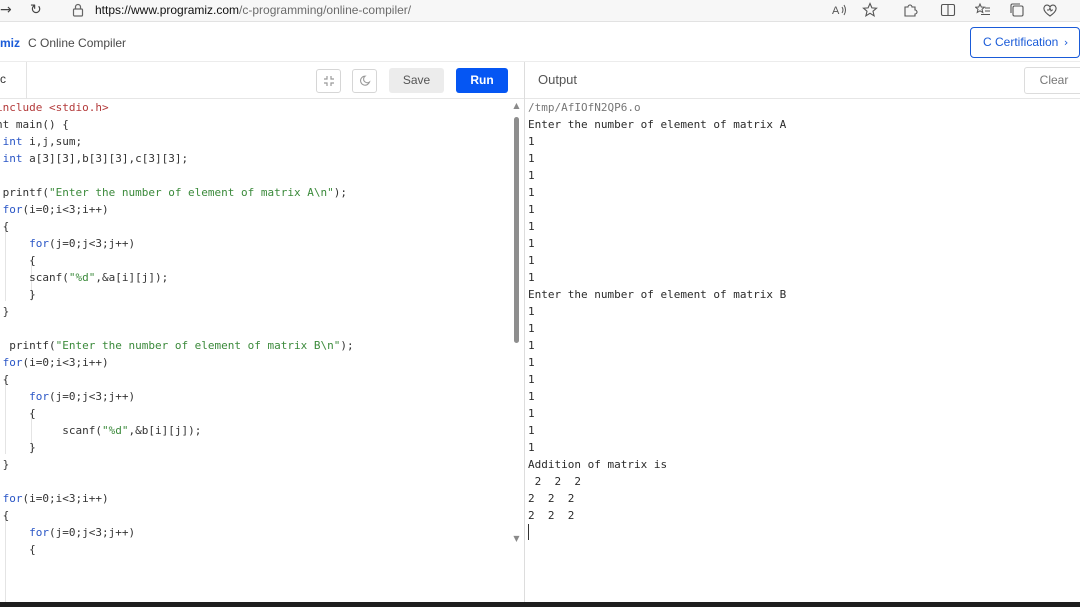 The image size is (1080, 607). I want to click on scroll-up-arrow-icon: ▲, so click(516, 105).